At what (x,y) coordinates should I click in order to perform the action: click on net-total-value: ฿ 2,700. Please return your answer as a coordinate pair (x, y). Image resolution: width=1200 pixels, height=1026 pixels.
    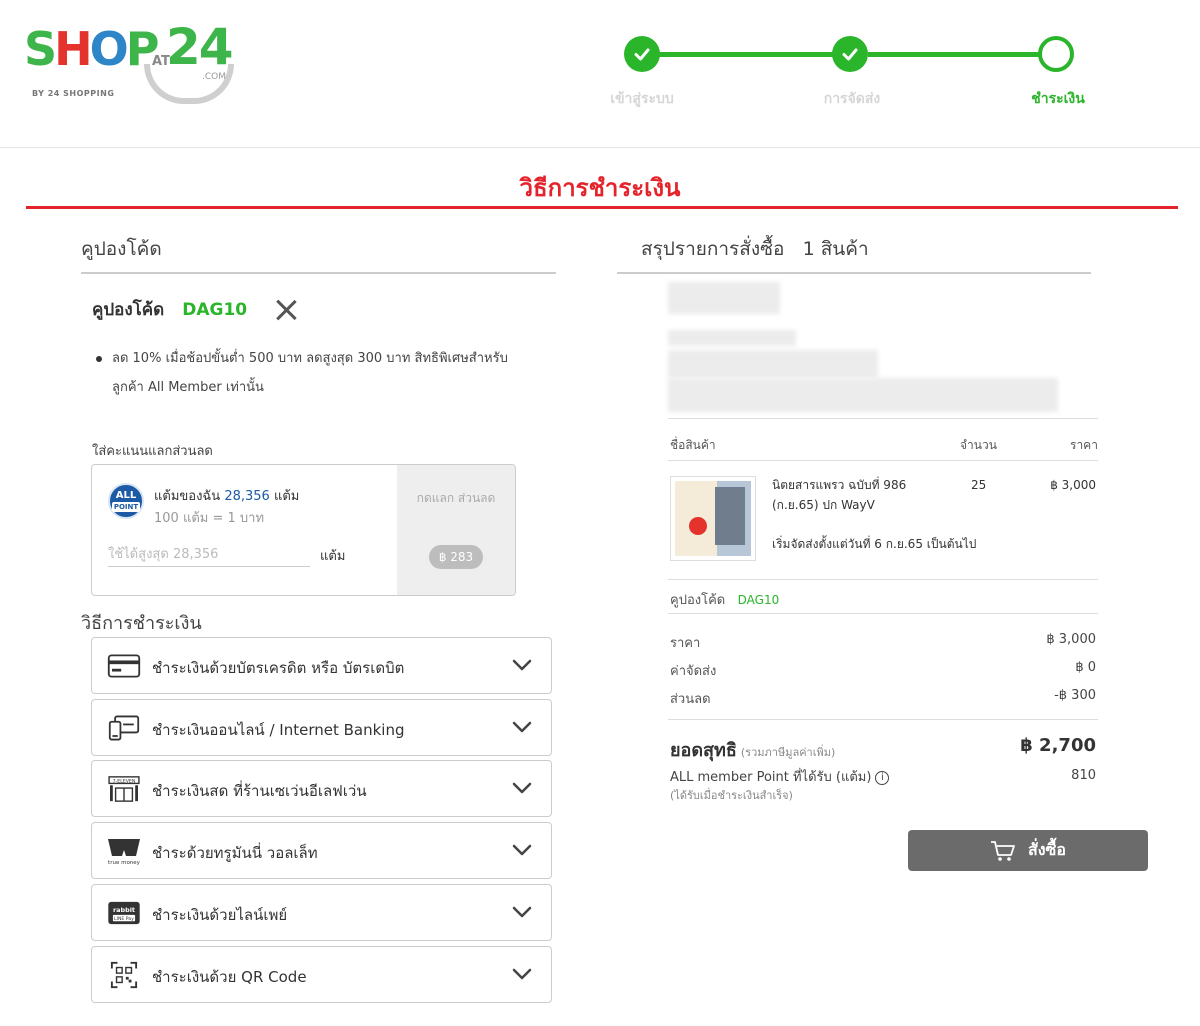
    Looking at the image, I should click on (1058, 745).